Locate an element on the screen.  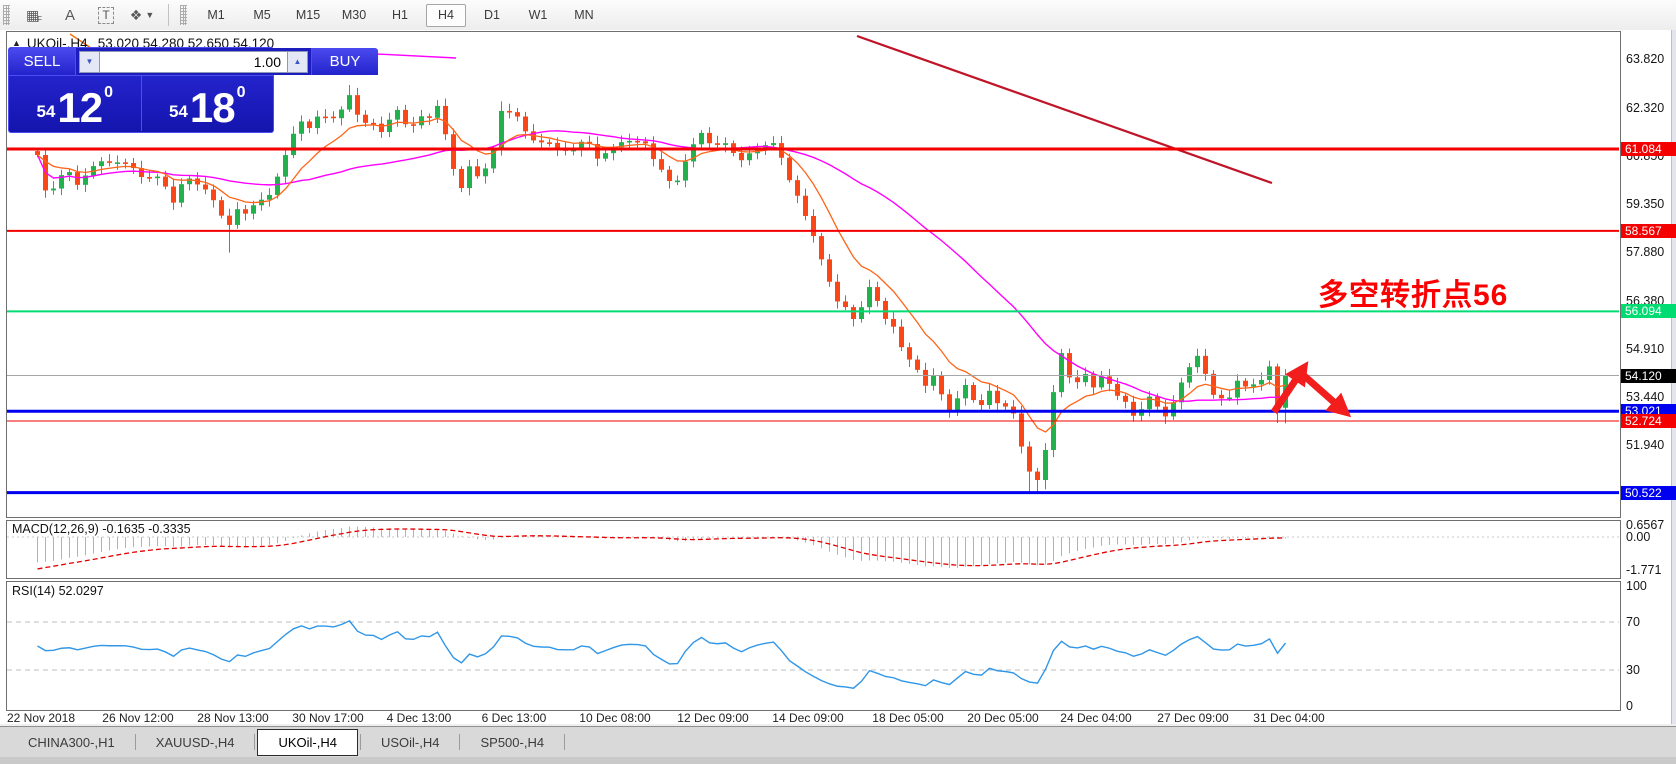
bid-price-big: 12 is located at coordinates (80, 108).